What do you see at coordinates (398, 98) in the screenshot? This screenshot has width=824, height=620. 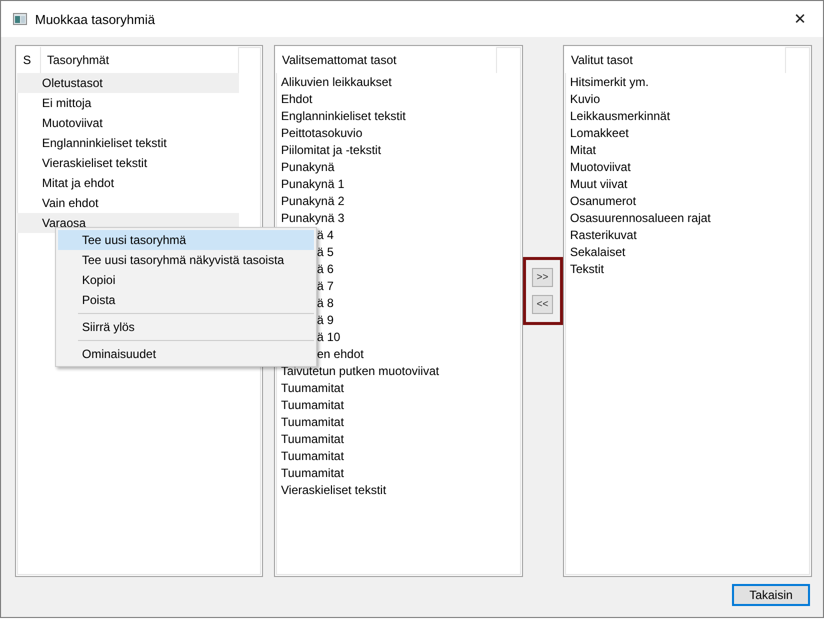 I see `list-item: Ehdot` at bounding box center [398, 98].